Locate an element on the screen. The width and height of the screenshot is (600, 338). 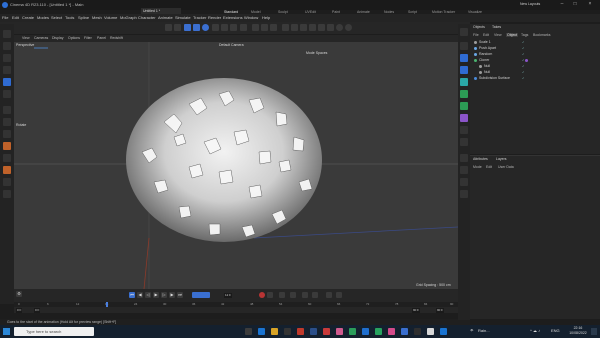
light-icon is located at coordinates (348, 27).